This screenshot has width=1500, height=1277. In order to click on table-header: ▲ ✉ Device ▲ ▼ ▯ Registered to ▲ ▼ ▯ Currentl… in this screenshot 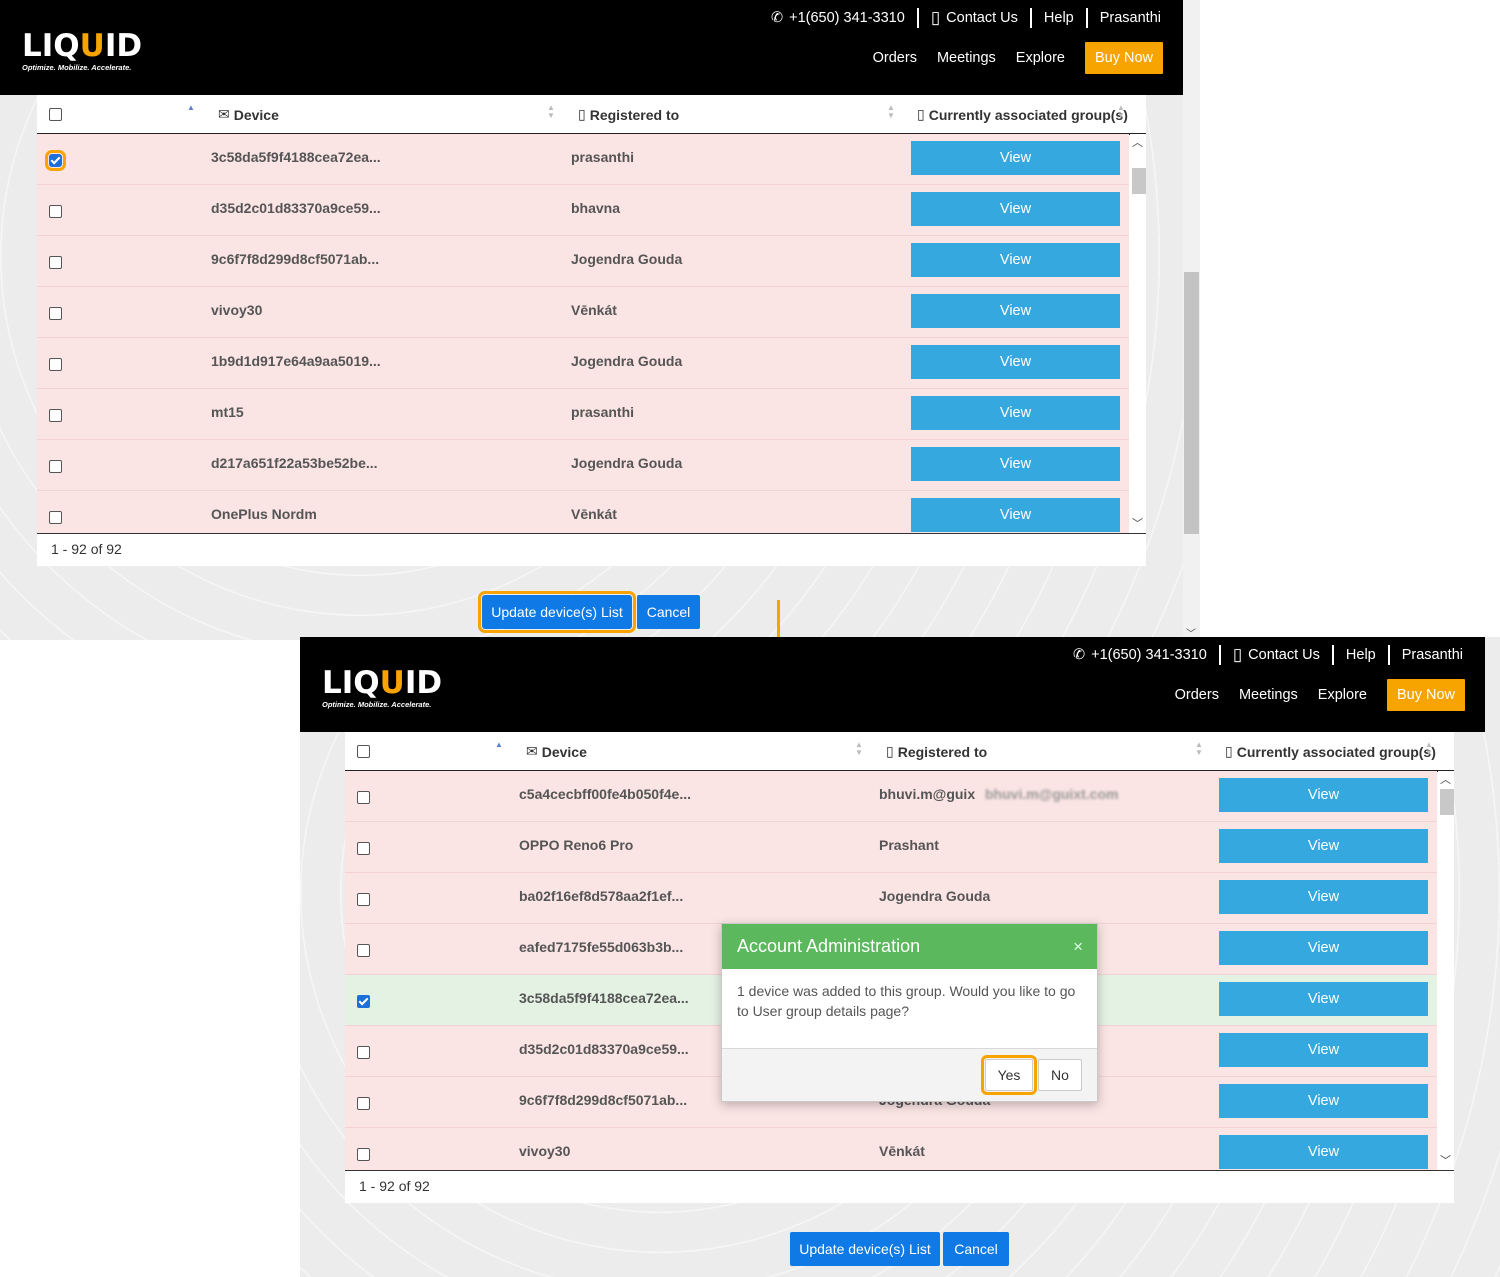, I will do `click(591, 115)`.